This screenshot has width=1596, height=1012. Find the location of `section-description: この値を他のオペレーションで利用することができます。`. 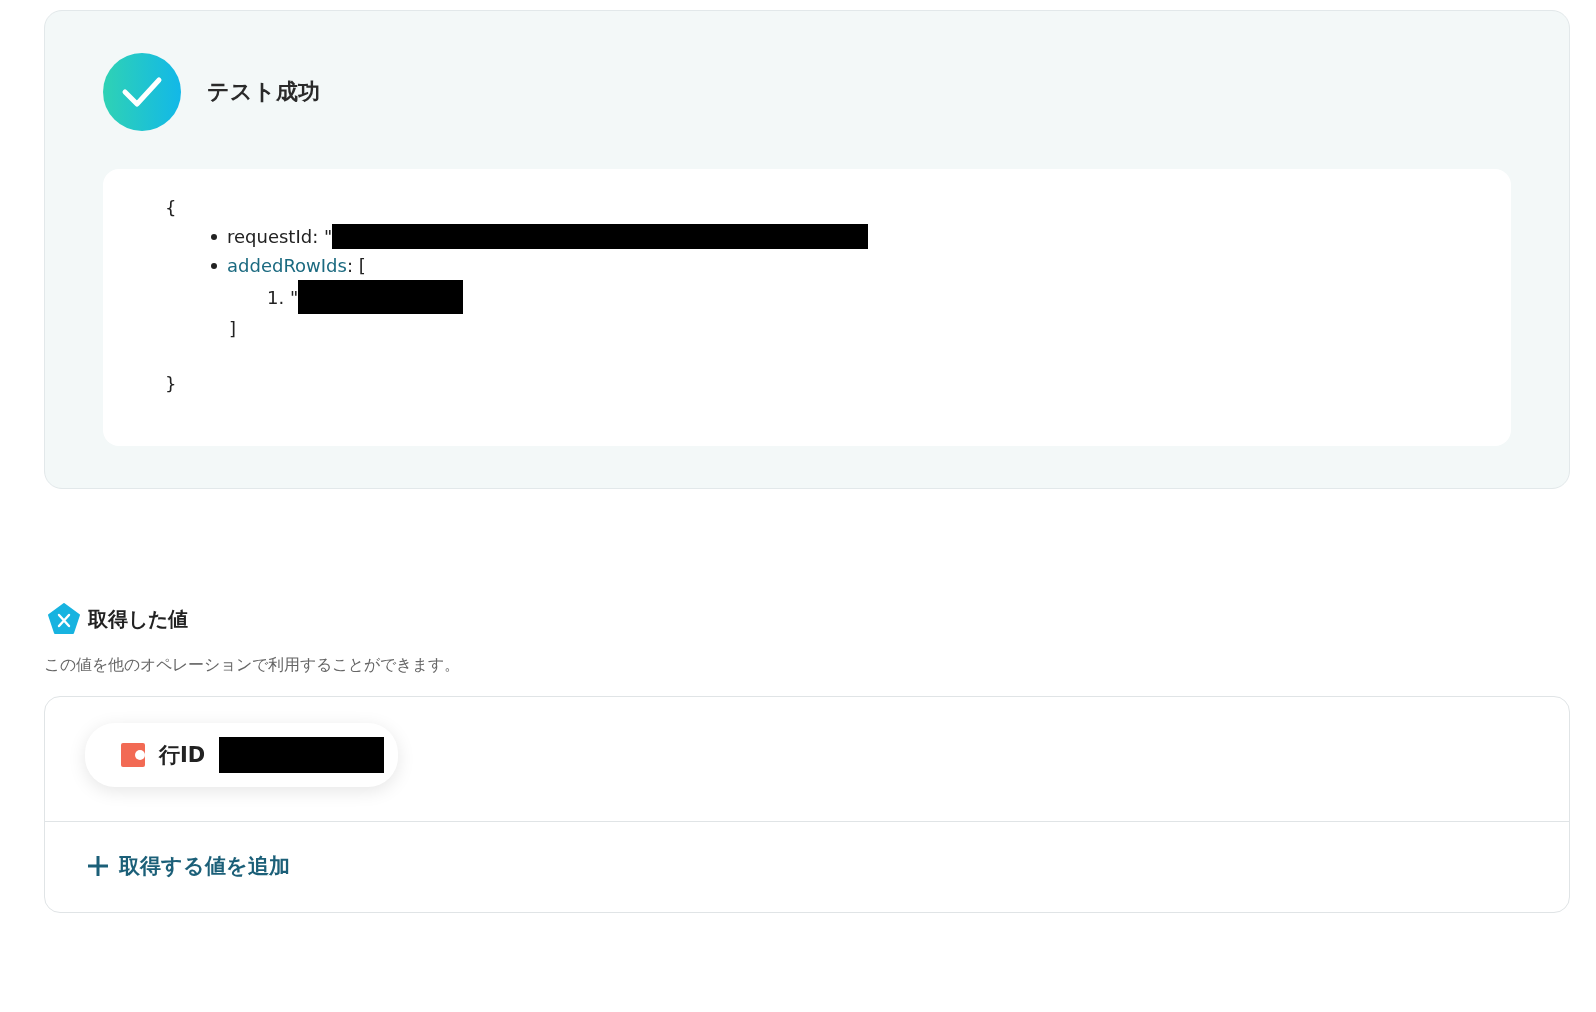

section-description: この値を他のオペレーションで利用することができます。 is located at coordinates (252, 665).